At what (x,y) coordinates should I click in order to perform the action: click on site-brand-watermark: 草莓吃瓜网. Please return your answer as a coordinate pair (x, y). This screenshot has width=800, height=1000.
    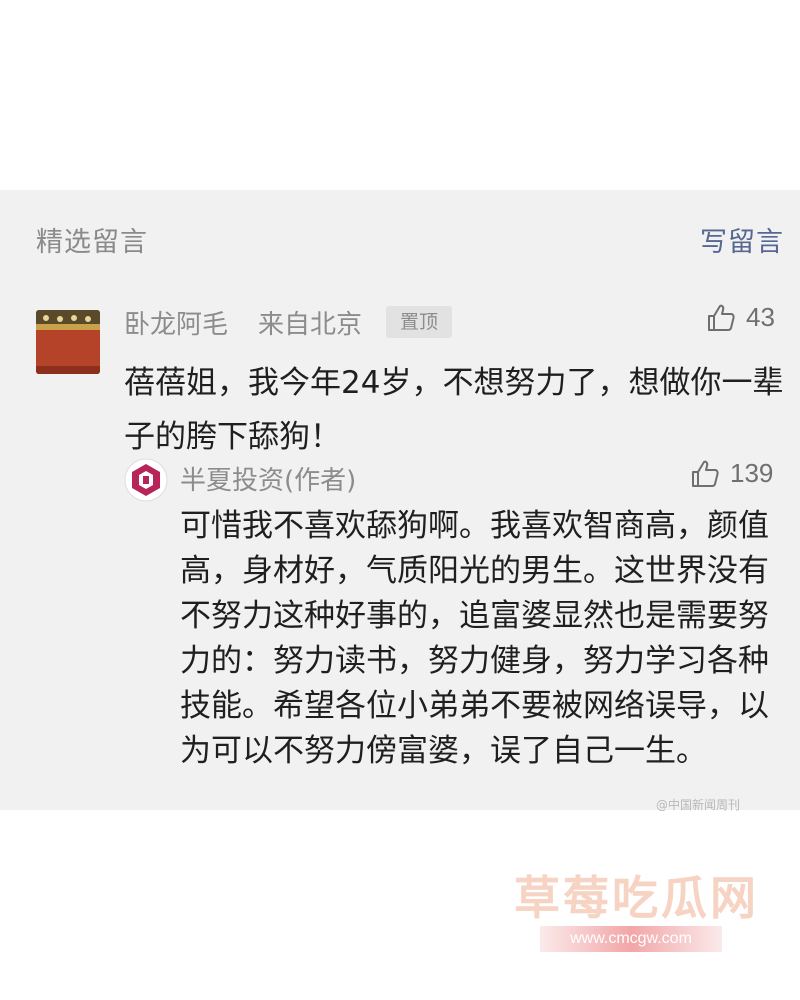
    Looking at the image, I should click on (636, 898).